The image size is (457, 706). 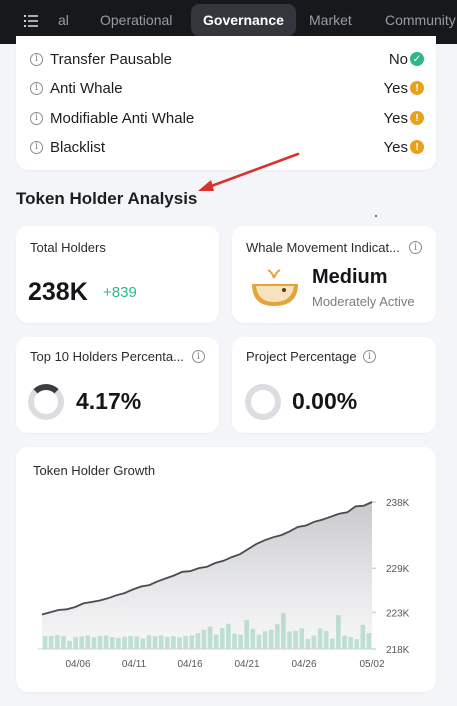 What do you see at coordinates (189, 664) in the screenshot?
I see `x-tick-label: 04/16` at bounding box center [189, 664].